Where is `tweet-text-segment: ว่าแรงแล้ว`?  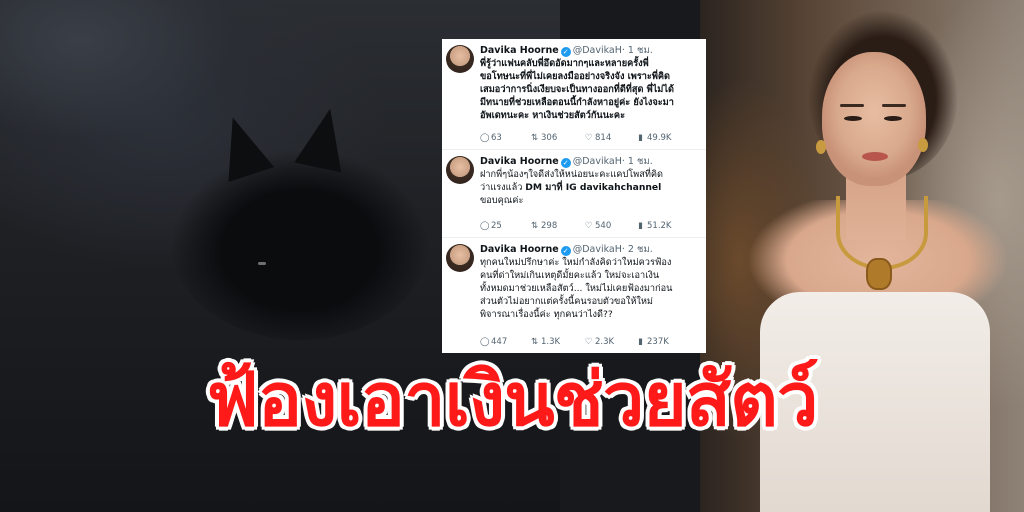
tweet-text-segment: ว่าแรงแล้ว is located at coordinates (503, 187).